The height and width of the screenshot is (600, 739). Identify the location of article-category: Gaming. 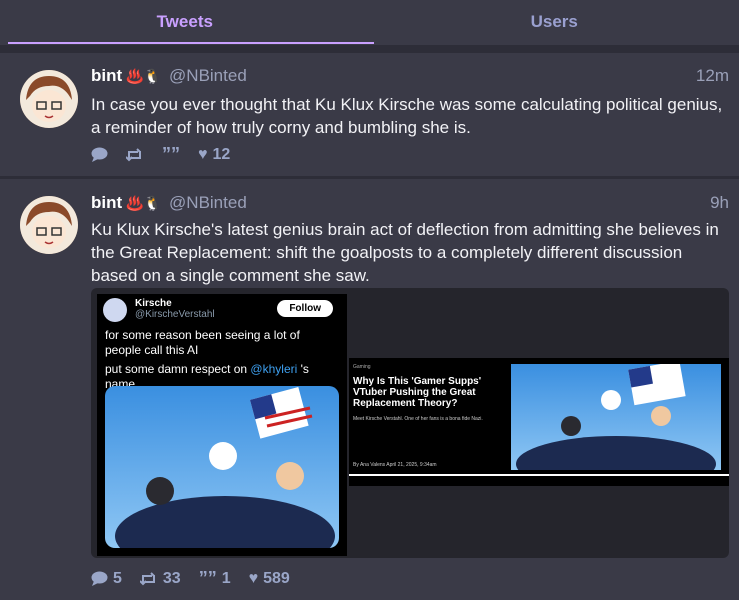
(362, 367).